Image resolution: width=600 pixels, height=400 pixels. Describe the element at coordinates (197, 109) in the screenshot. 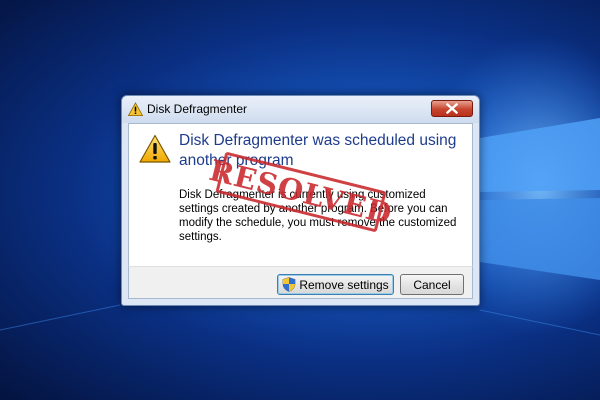

I see `dialog-title: Disk Defragmenter` at that location.